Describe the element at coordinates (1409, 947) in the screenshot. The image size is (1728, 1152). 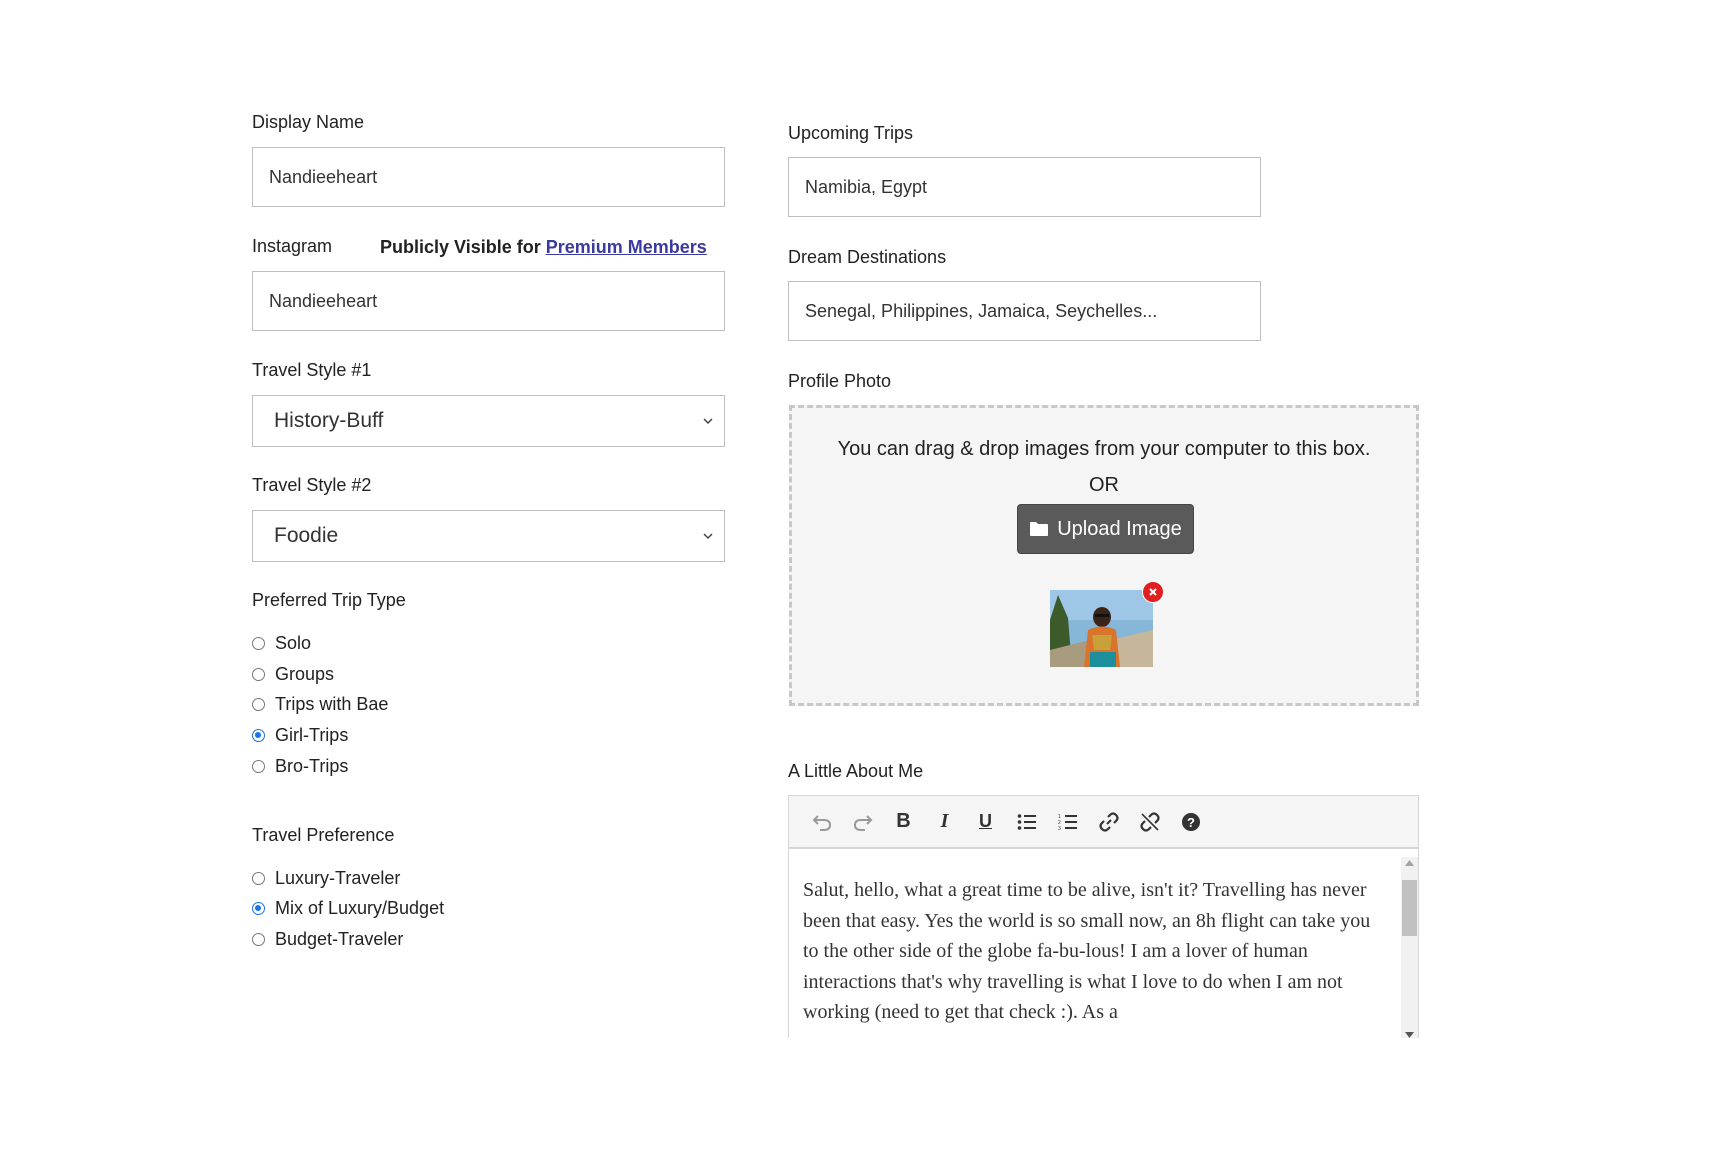
I see `editor-scrollbar` at that location.